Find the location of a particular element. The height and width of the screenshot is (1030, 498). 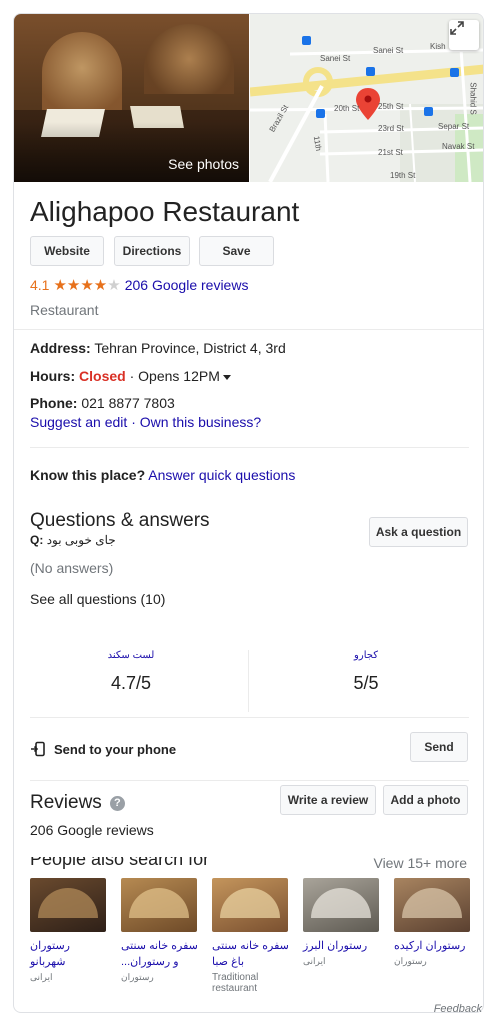

pas-name: رستوران ارکیده is located at coordinates (430, 946).